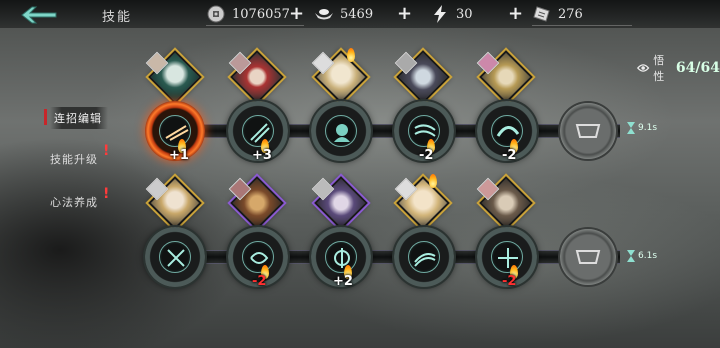  What do you see at coordinates (426, 155) in the screenshot?
I see `cost-badge-1-4: -2` at bounding box center [426, 155].